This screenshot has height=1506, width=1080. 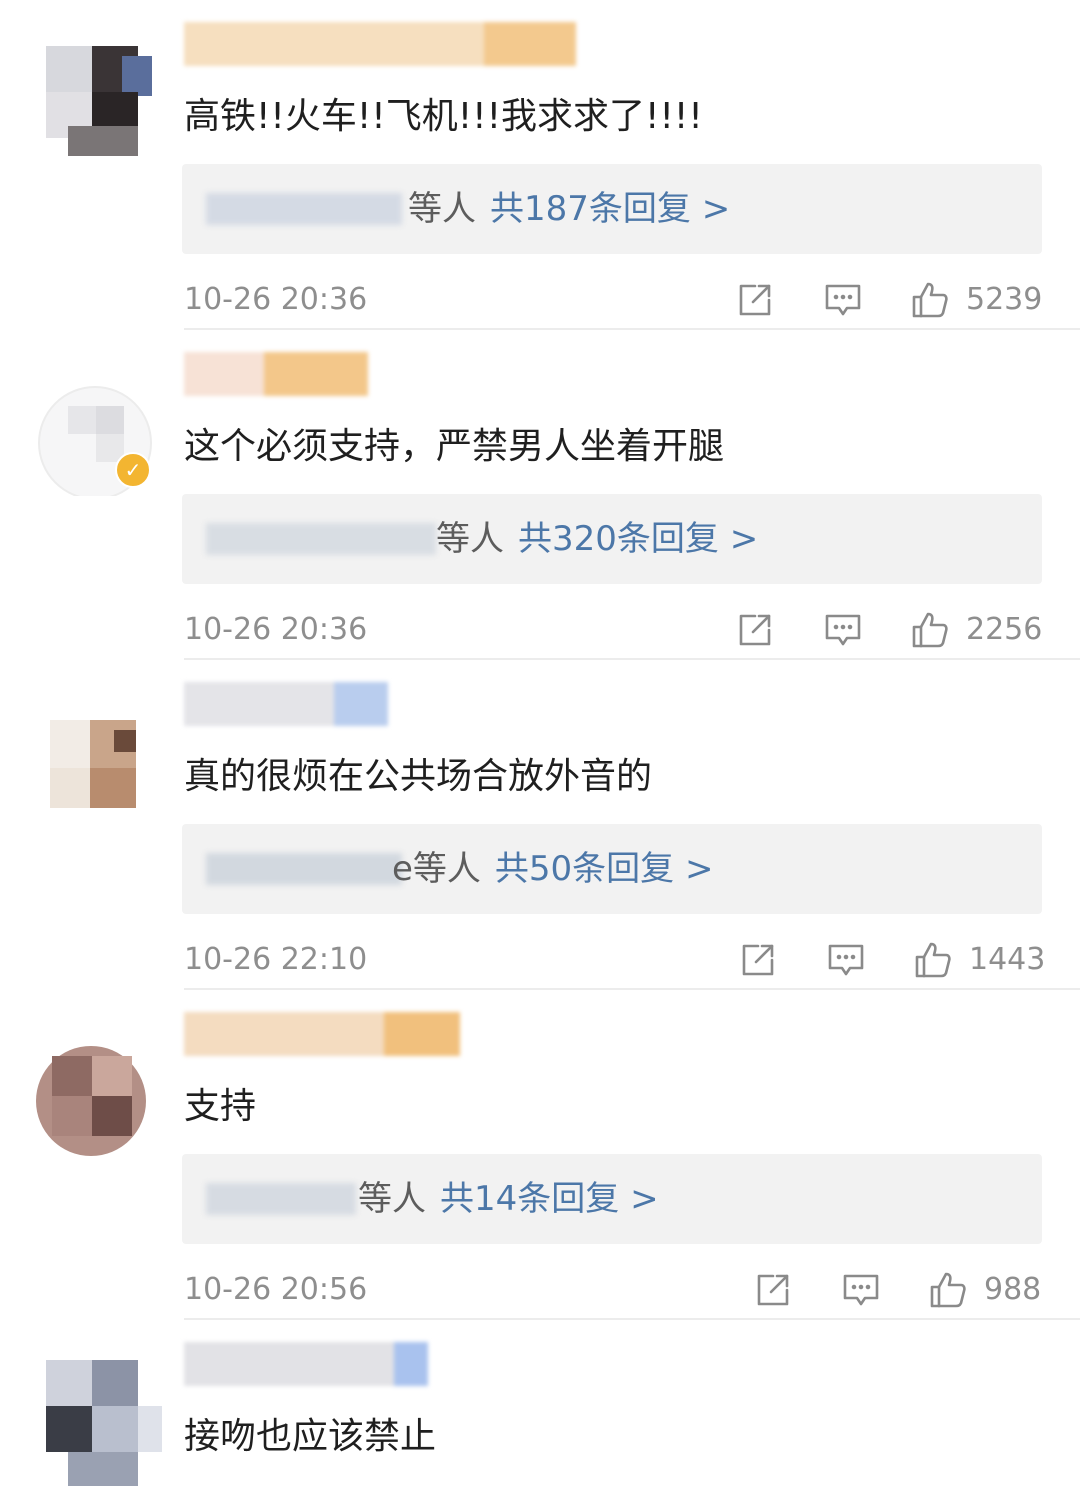 I want to click on like-count: 1443, so click(x=1007, y=959).